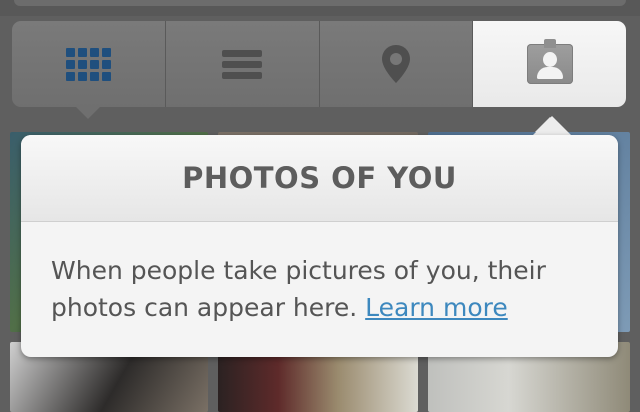 The image size is (640, 412). What do you see at coordinates (320, 3) in the screenshot?
I see `top-strip-edge` at bounding box center [320, 3].